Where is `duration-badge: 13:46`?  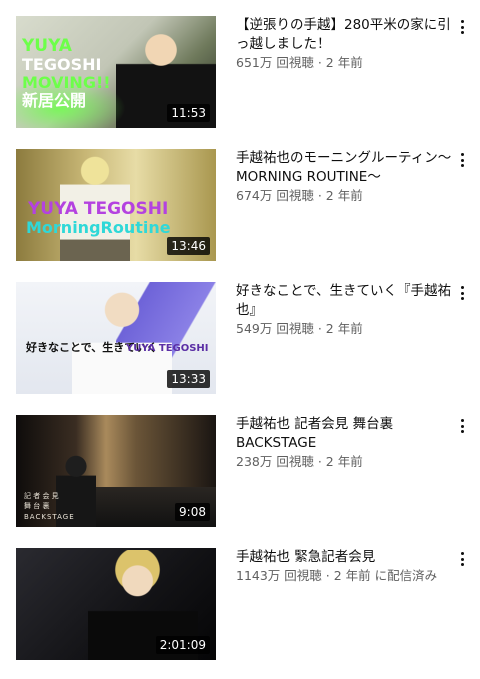 duration-badge: 13:46 is located at coordinates (188, 246).